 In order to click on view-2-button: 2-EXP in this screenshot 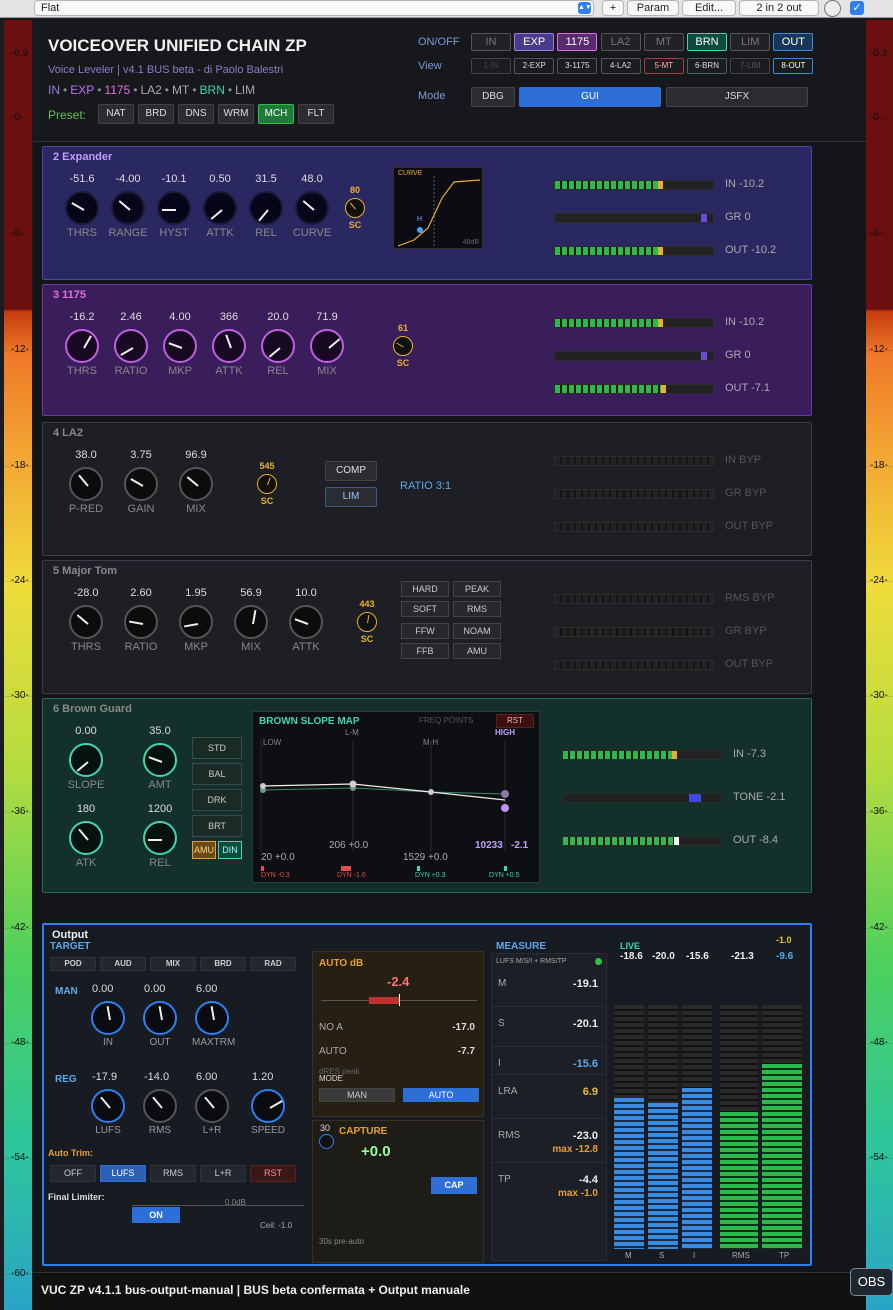, I will do `click(534, 66)`.